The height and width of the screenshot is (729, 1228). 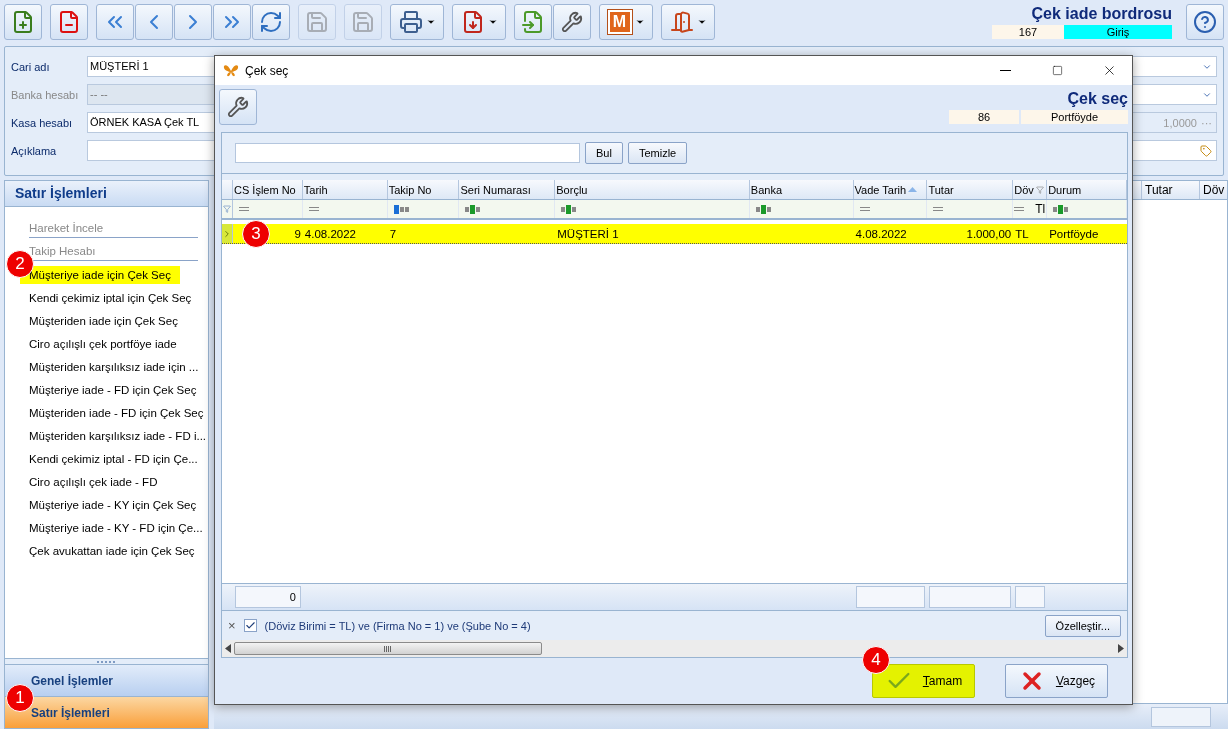 I want to click on column-header: Borçlu, so click(x=652, y=189).